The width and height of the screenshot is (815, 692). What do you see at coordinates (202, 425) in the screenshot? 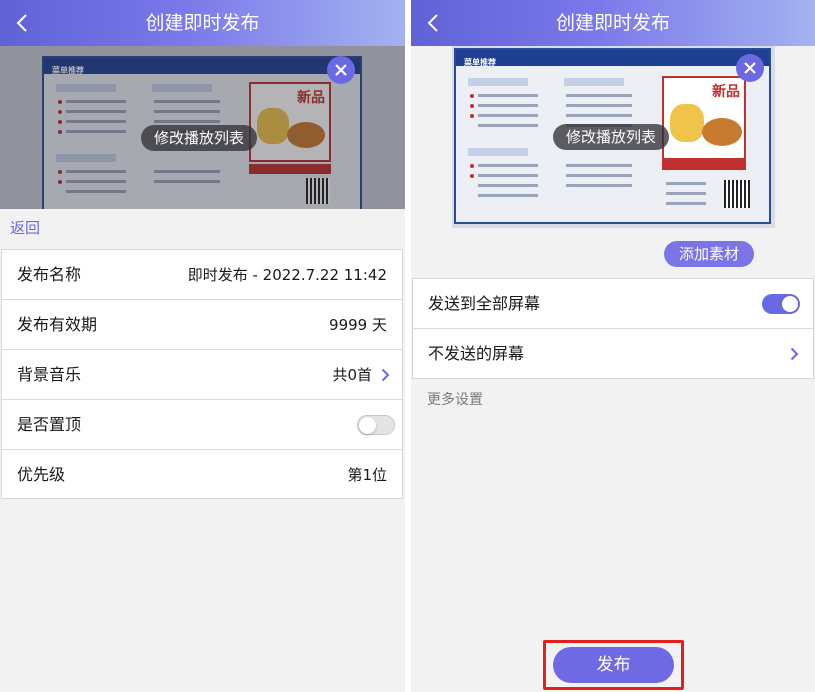
I see `row-pin-top: 是否置顶` at bounding box center [202, 425].